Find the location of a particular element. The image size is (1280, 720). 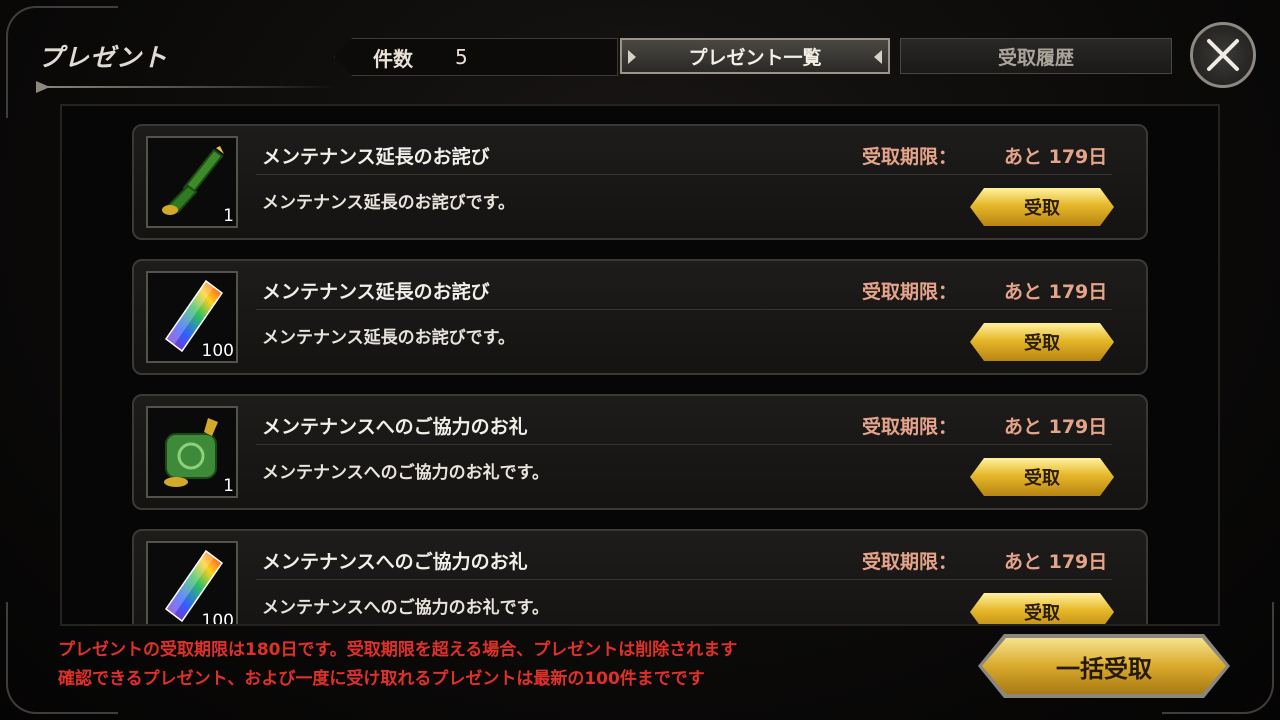

bulk-claim-button: 一括受取 is located at coordinates (1104, 666).